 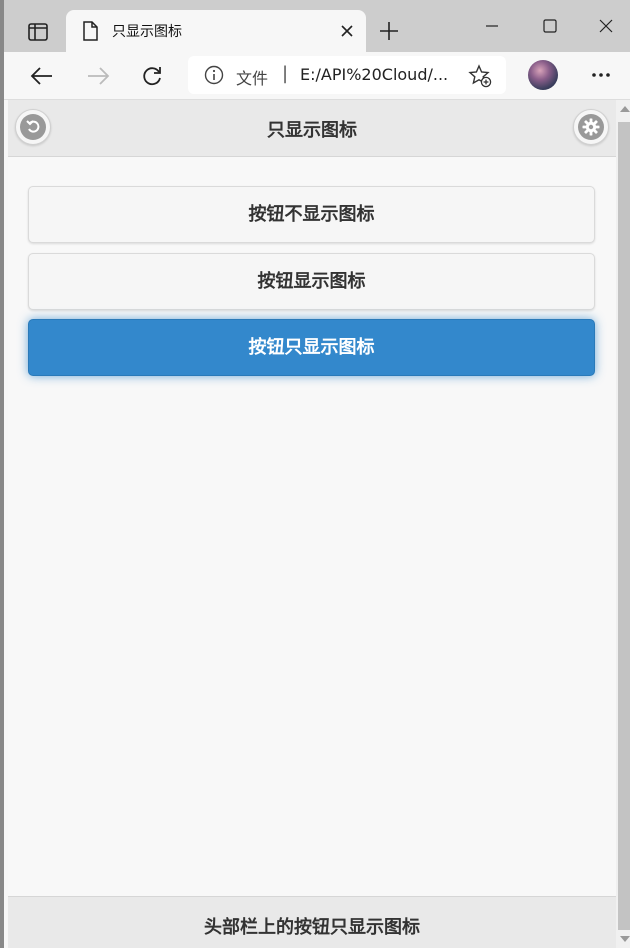 I want to click on page-footer: 头部栏上的按钮只显示图标, so click(x=312, y=922).